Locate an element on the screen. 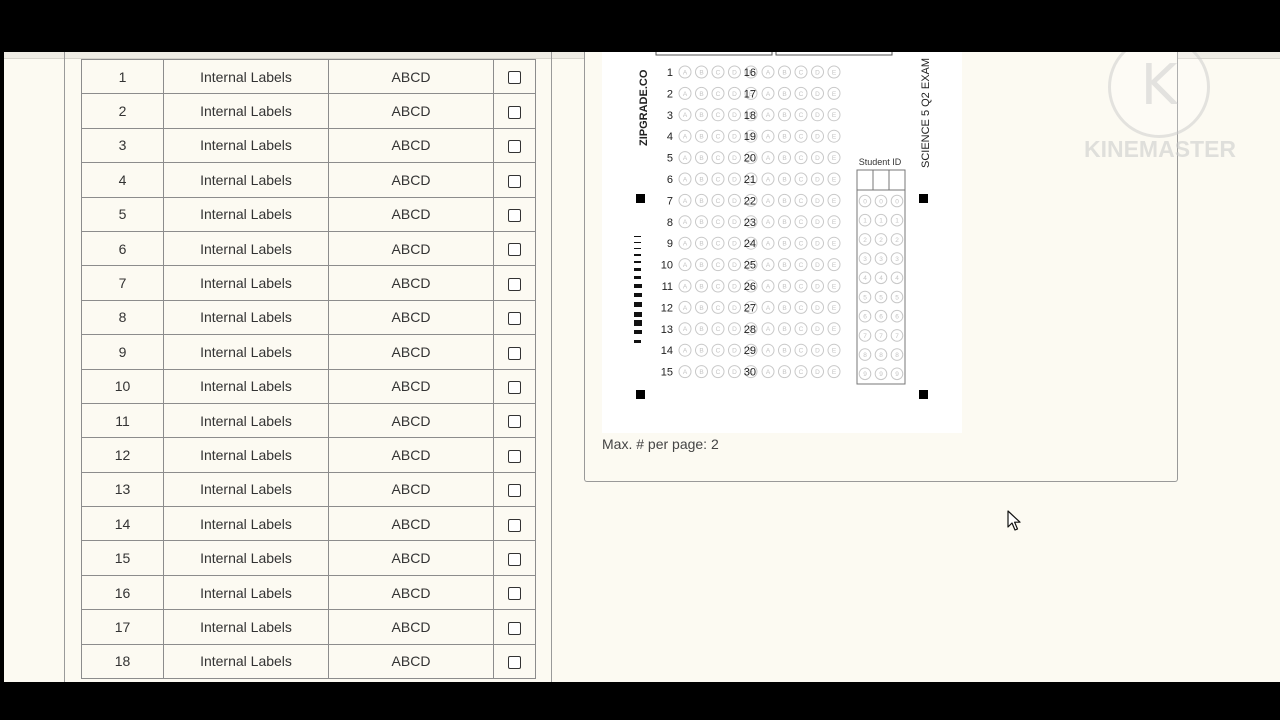 The height and width of the screenshot is (720, 1280). table-row: 2 Internal Labels ABCD is located at coordinates (308, 111).